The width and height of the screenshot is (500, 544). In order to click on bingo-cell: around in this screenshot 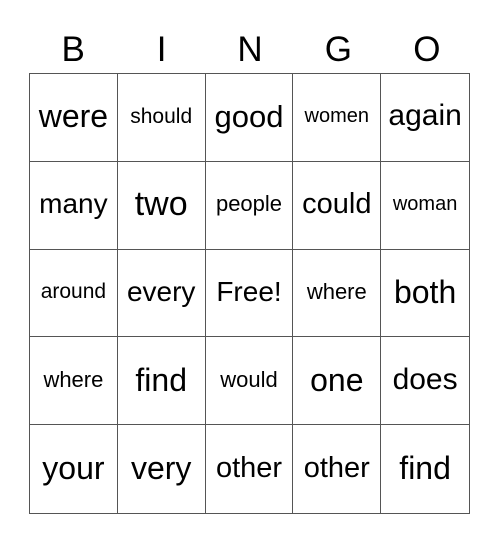, I will do `click(74, 293)`.